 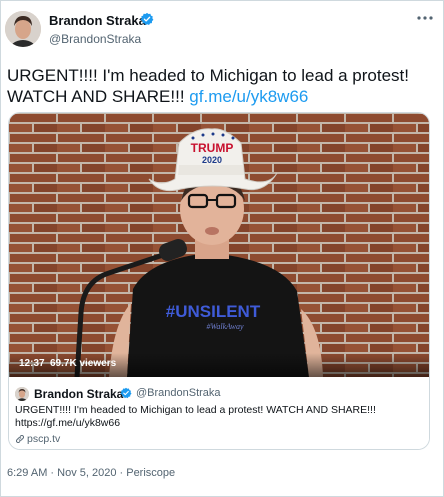 I want to click on author-avatar, so click(x=23, y=29).